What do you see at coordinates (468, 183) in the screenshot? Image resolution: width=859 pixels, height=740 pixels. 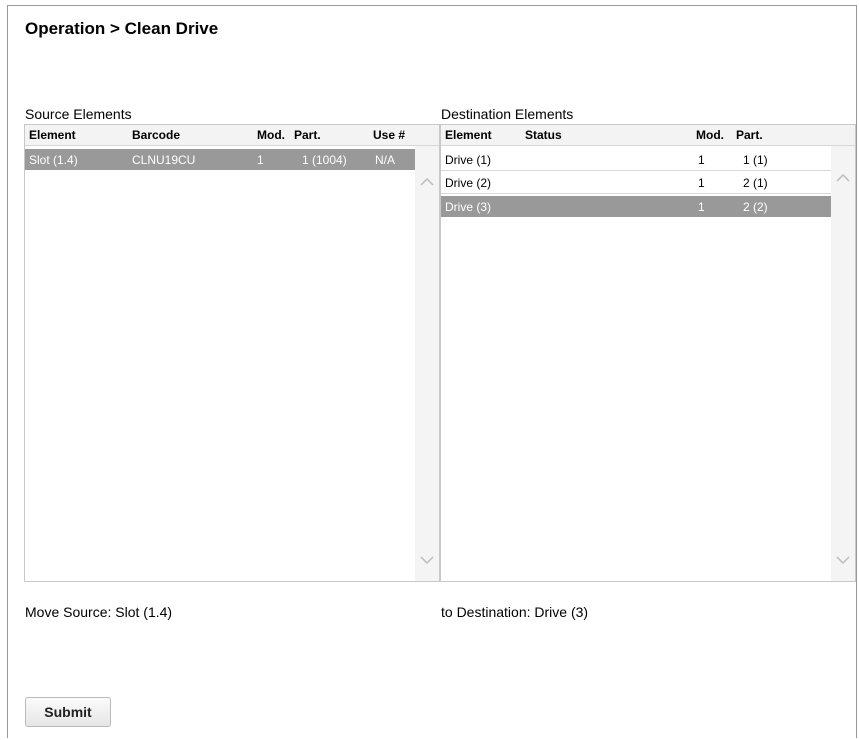 I see `cell-element: Drive (2)` at bounding box center [468, 183].